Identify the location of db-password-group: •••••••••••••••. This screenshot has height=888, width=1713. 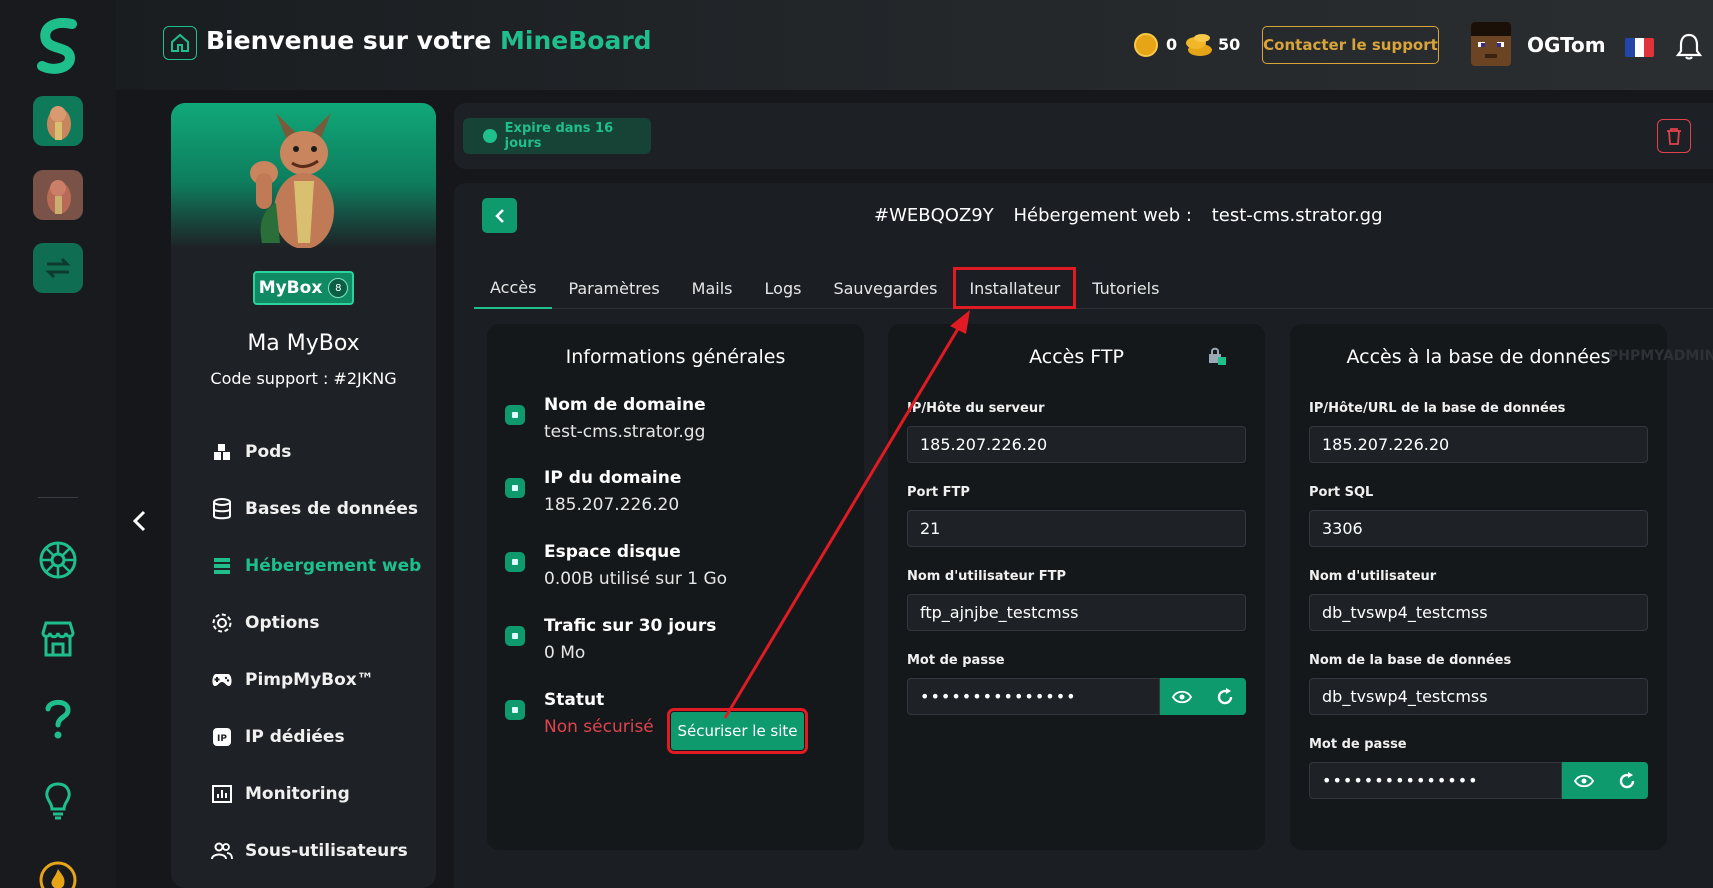
(1478, 780).